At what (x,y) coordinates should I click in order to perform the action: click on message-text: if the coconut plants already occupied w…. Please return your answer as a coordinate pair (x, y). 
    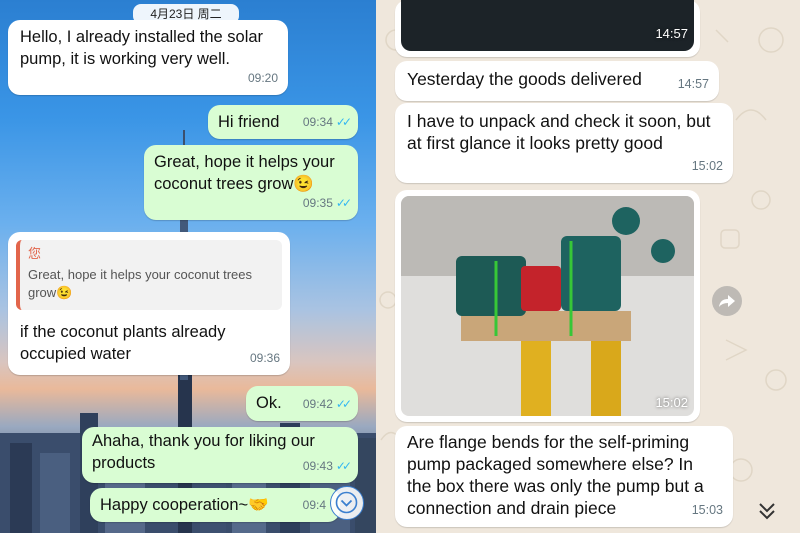
    Looking at the image, I should click on (123, 343).